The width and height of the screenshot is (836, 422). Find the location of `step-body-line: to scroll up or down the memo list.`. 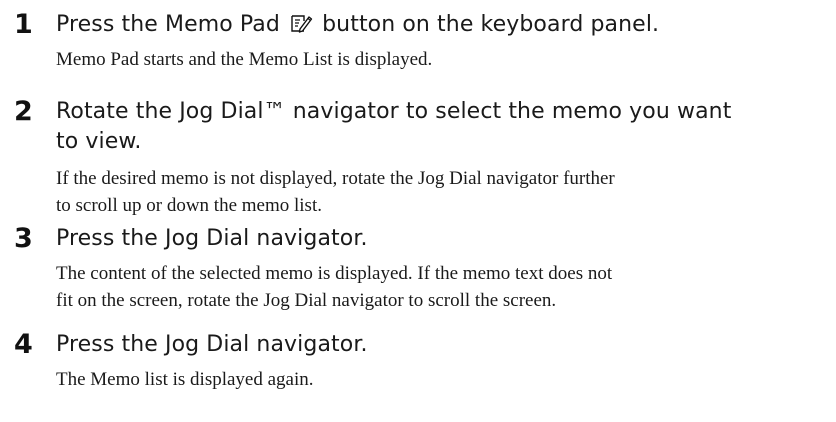

step-body-line: to scroll up or down the memo list. is located at coordinates (189, 205).